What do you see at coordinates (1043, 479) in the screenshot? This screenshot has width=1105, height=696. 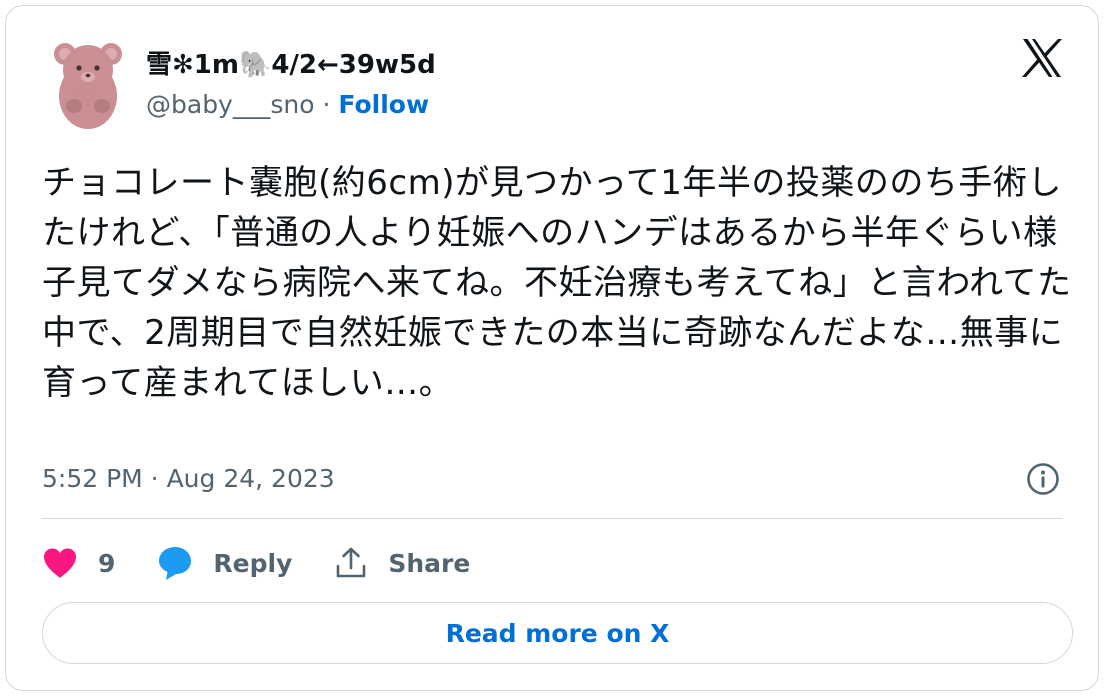 I see `info-icon` at bounding box center [1043, 479].